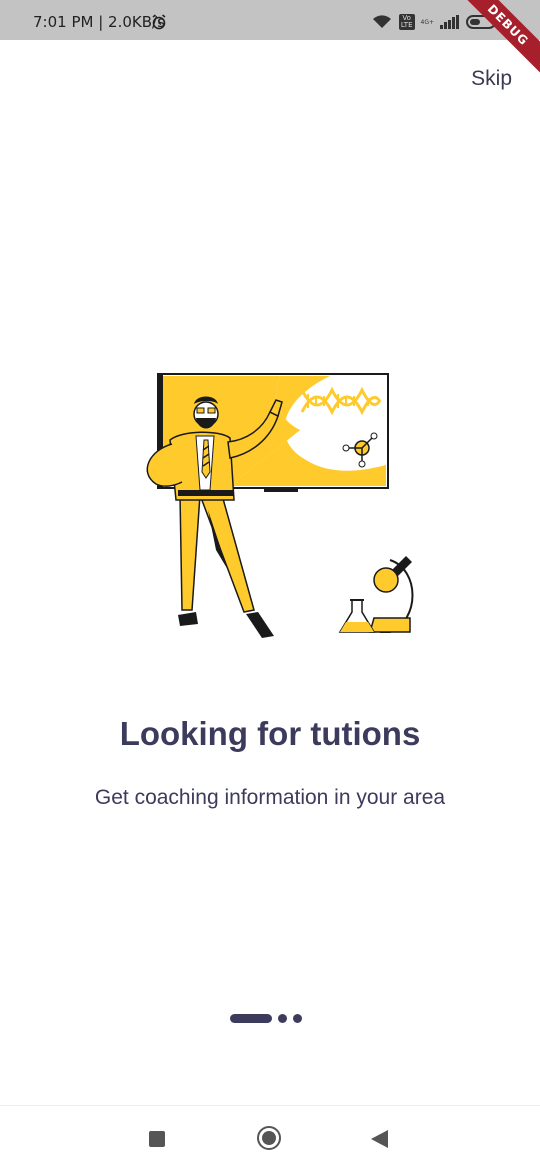 This screenshot has height=1170, width=540. What do you see at coordinates (270, 20) in the screenshot?
I see `status-bar: 7:01 PM | 2.0KB/s Vo LTE 4G+` at bounding box center [270, 20].